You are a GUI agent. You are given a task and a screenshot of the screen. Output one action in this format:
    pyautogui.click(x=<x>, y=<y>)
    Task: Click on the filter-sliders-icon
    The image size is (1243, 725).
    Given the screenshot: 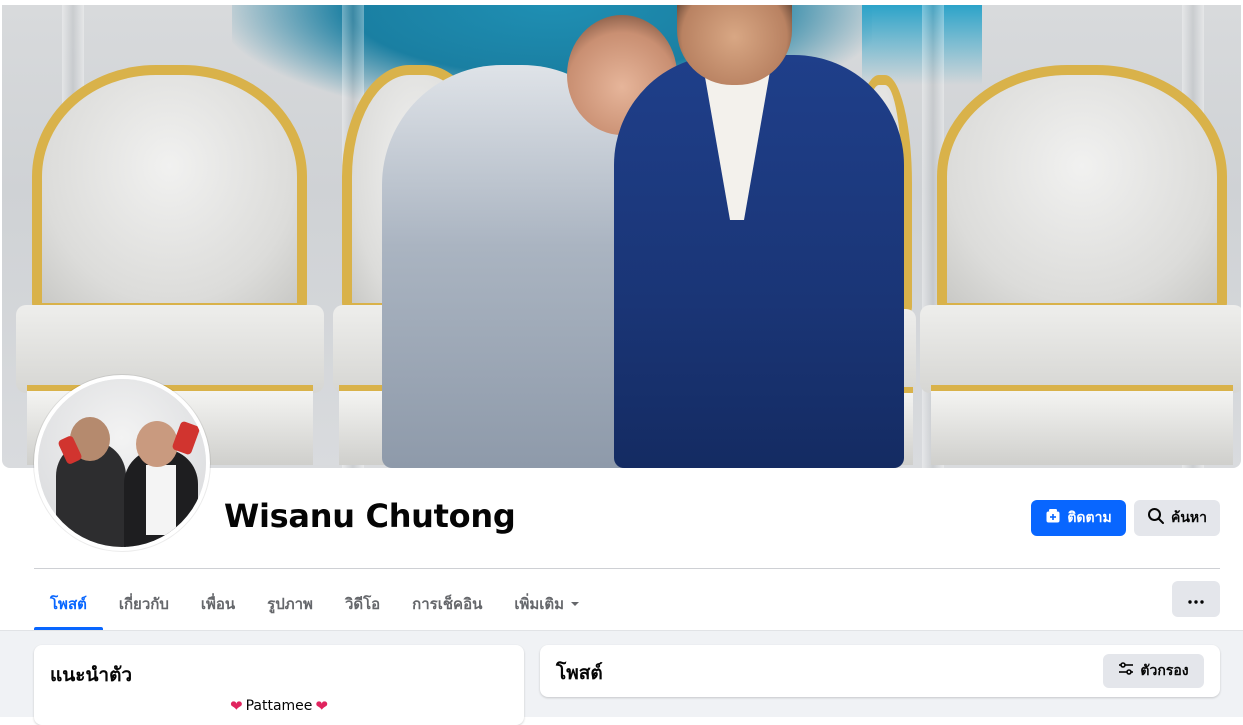 What is the action you would take?
    pyautogui.click(x=1126, y=671)
    